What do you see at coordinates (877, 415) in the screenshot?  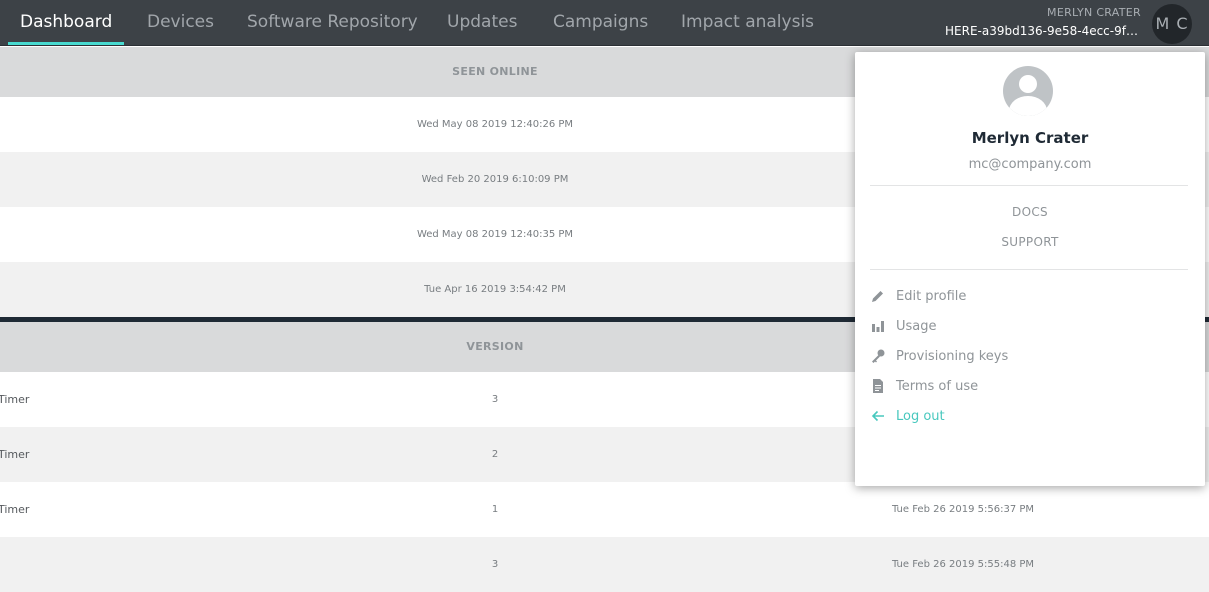 I see `arrow-left-icon` at bounding box center [877, 415].